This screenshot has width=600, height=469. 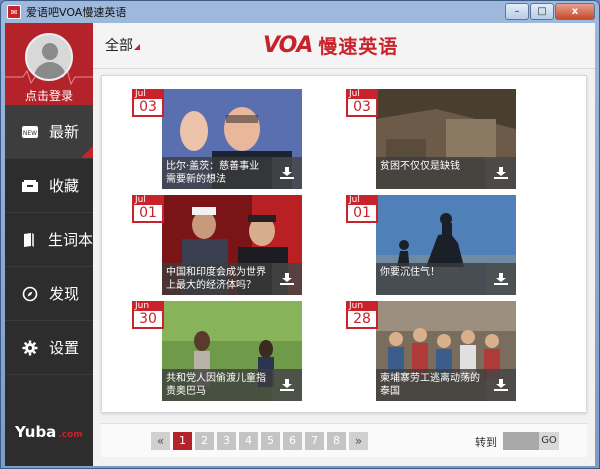 What do you see at coordinates (486, 442) in the screenshot?
I see `goto-label: 转到` at bounding box center [486, 442].